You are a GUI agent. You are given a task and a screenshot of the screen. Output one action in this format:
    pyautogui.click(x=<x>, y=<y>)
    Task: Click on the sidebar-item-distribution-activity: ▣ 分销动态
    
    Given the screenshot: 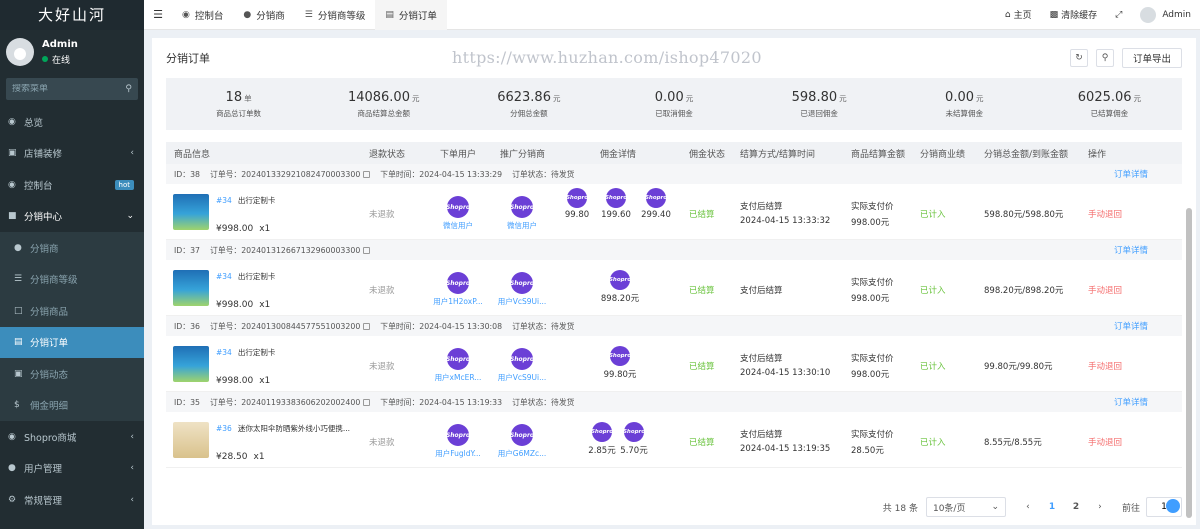 What is the action you would take?
    pyautogui.click(x=72, y=374)
    